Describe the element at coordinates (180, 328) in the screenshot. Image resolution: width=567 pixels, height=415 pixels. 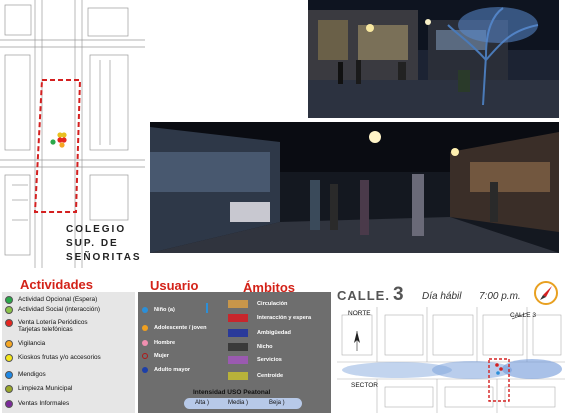
I see `usuario-label: Adolescente / joven` at that location.